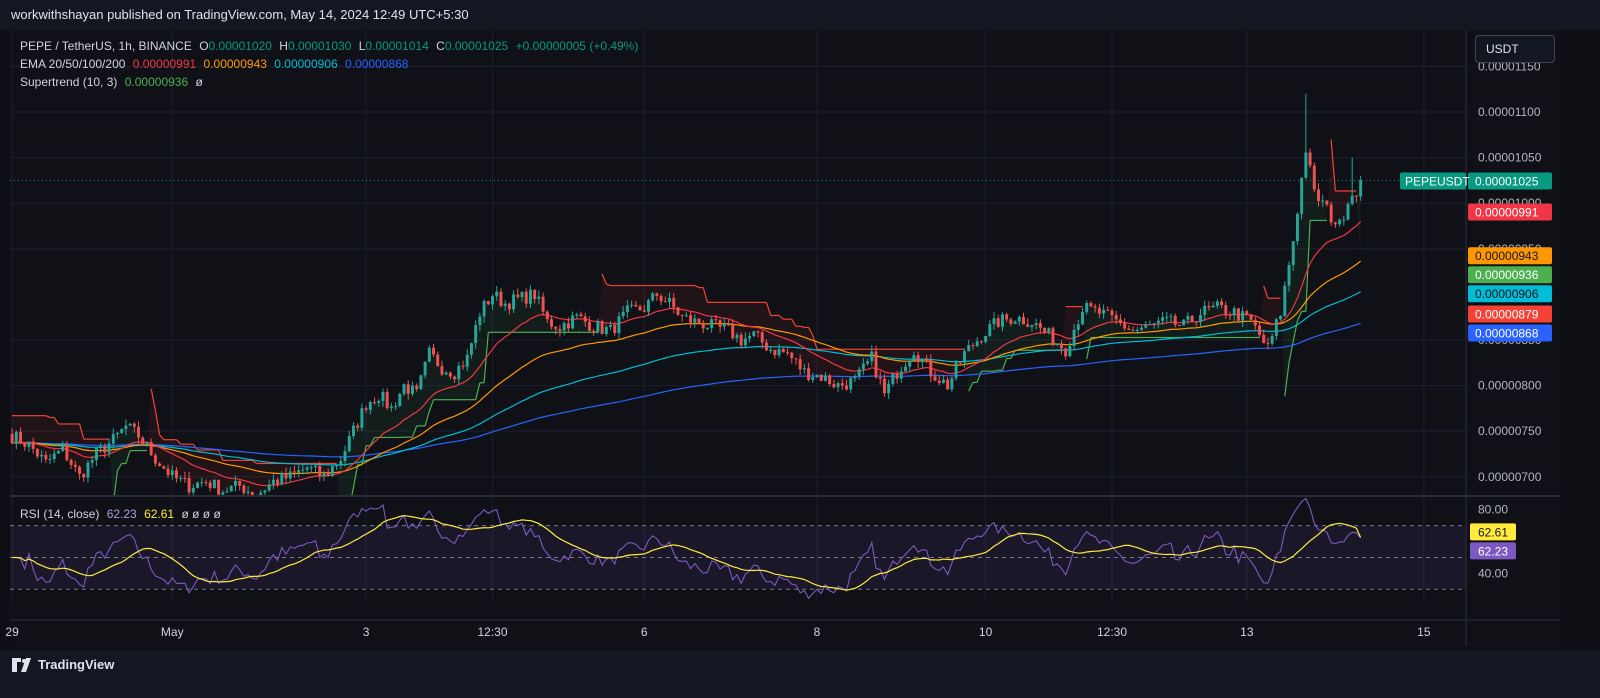  I want to click on legend-symbol: PEPE / TetherUS, 1h, BINANCE, so click(106, 46).